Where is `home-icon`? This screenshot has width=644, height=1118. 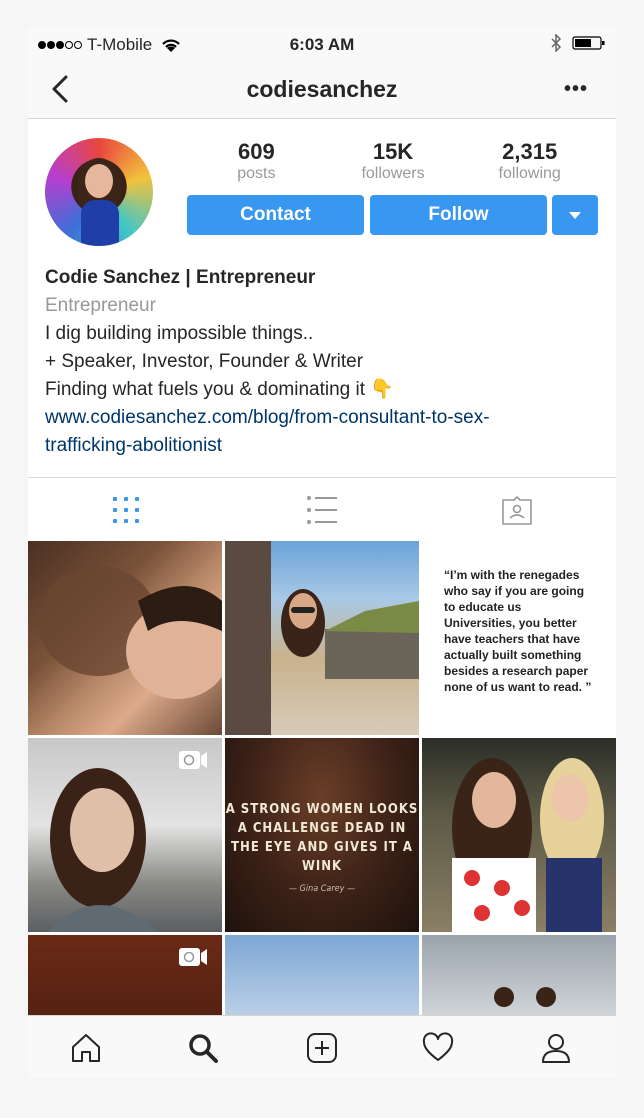
home-icon is located at coordinates (86, 1048).